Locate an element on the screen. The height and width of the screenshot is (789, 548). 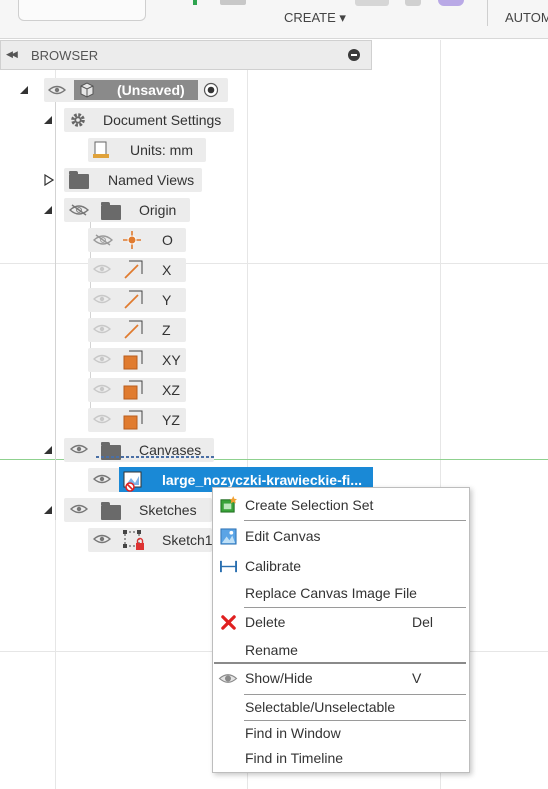
create-menu: CREATE ▾ is located at coordinates (315, 18).